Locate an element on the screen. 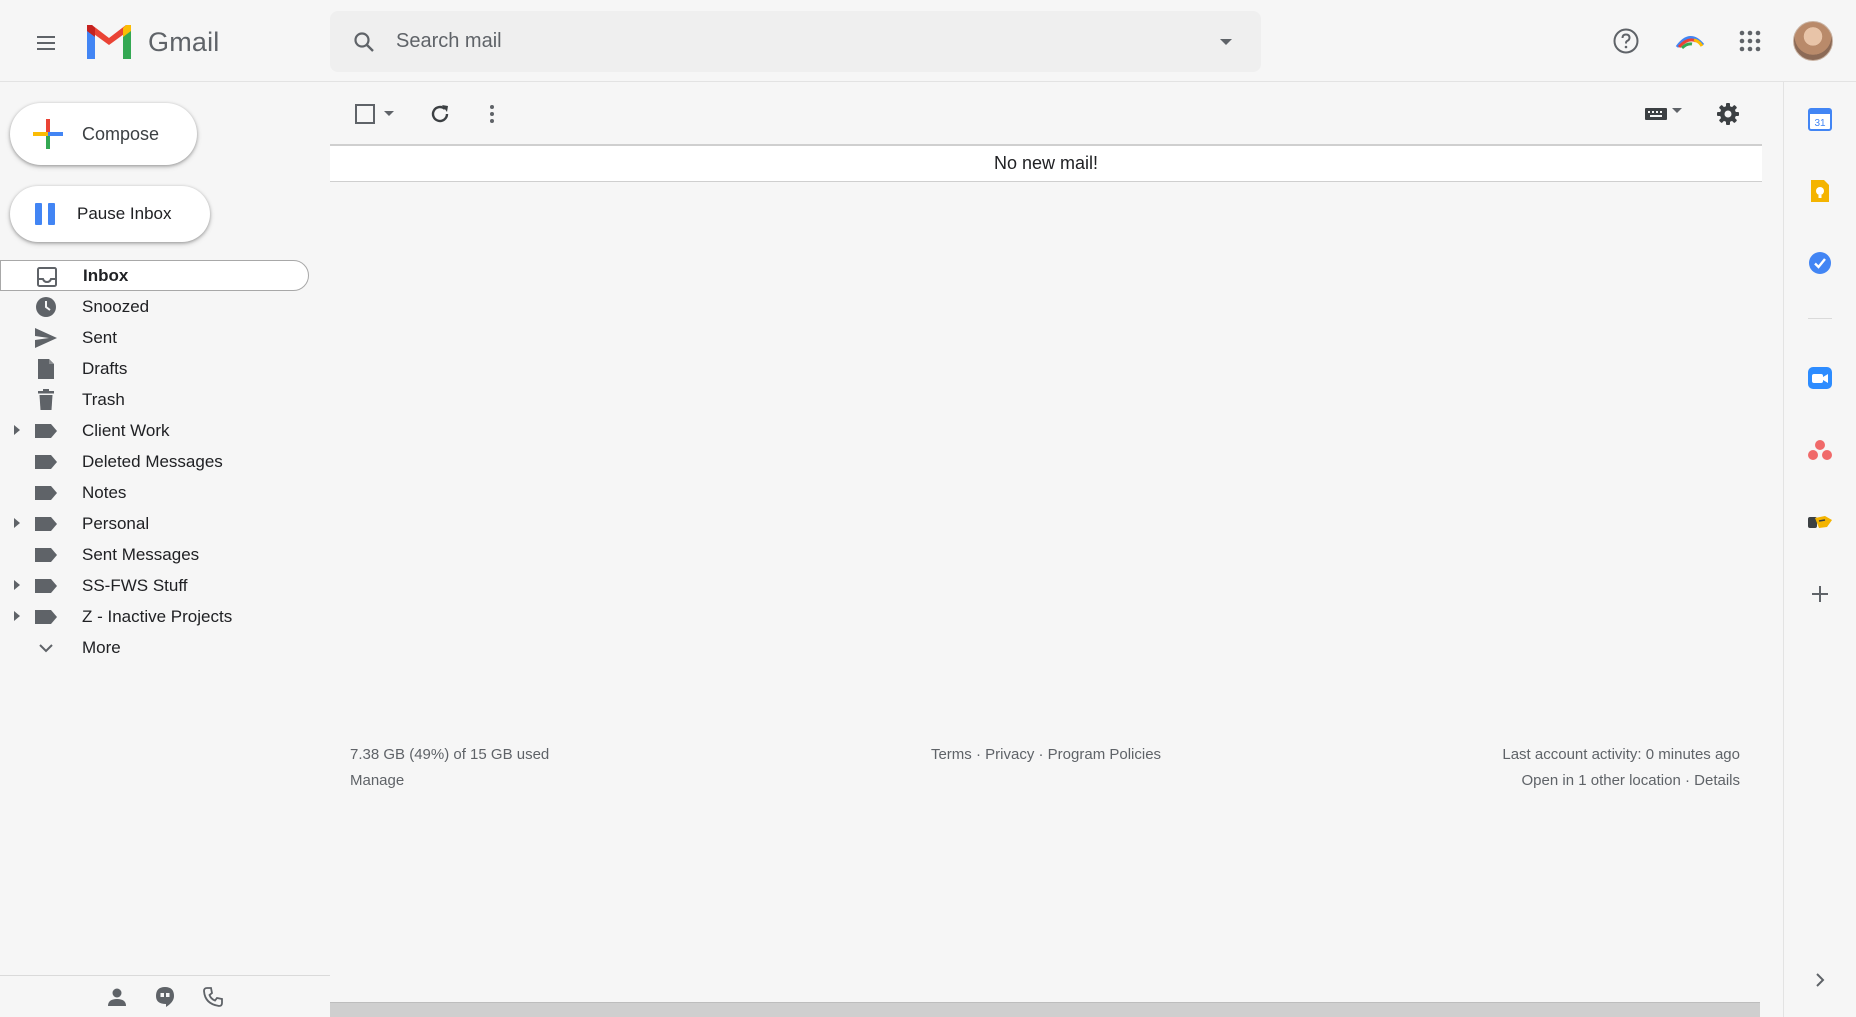 The height and width of the screenshot is (1017, 1856). tasks-icon is located at coordinates (1820, 263).